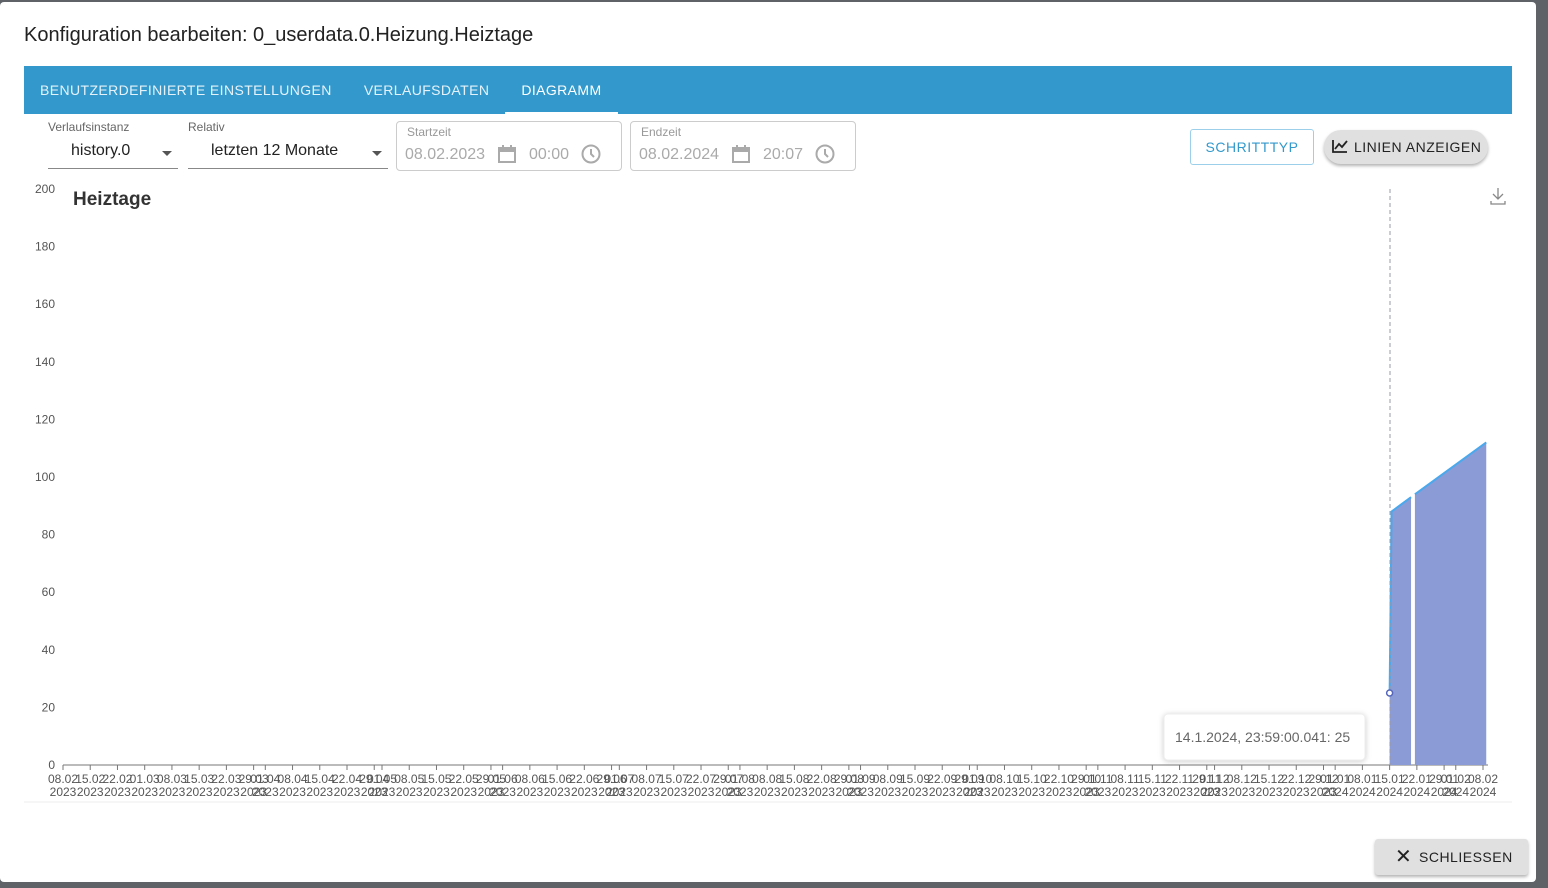  I want to click on x-tick-label: 08.11 2023, so click(1125, 785).